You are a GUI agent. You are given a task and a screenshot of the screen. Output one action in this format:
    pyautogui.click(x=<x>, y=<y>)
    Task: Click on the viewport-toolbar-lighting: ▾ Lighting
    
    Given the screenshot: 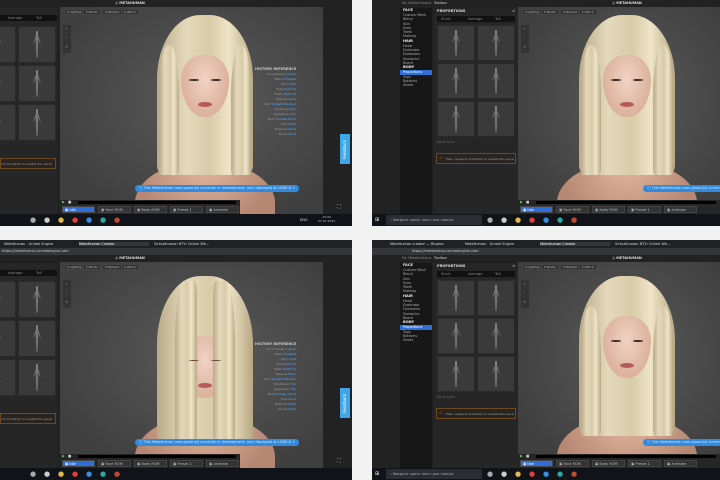 What is the action you would take?
    pyautogui.click(x=74, y=12)
    